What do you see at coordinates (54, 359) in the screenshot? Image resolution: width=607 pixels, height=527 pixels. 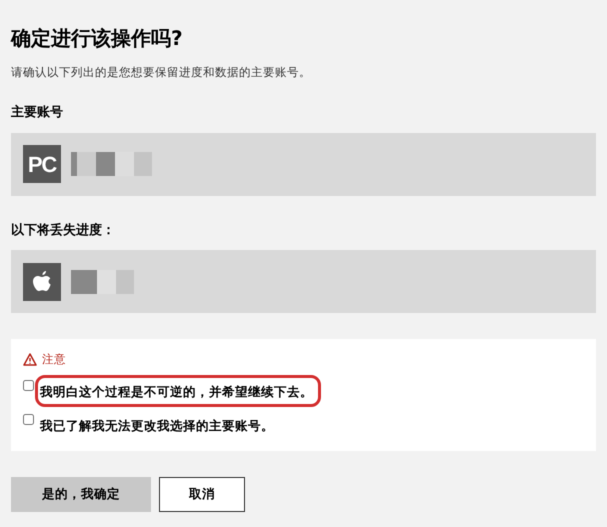 I see `notice-title: 注意` at bounding box center [54, 359].